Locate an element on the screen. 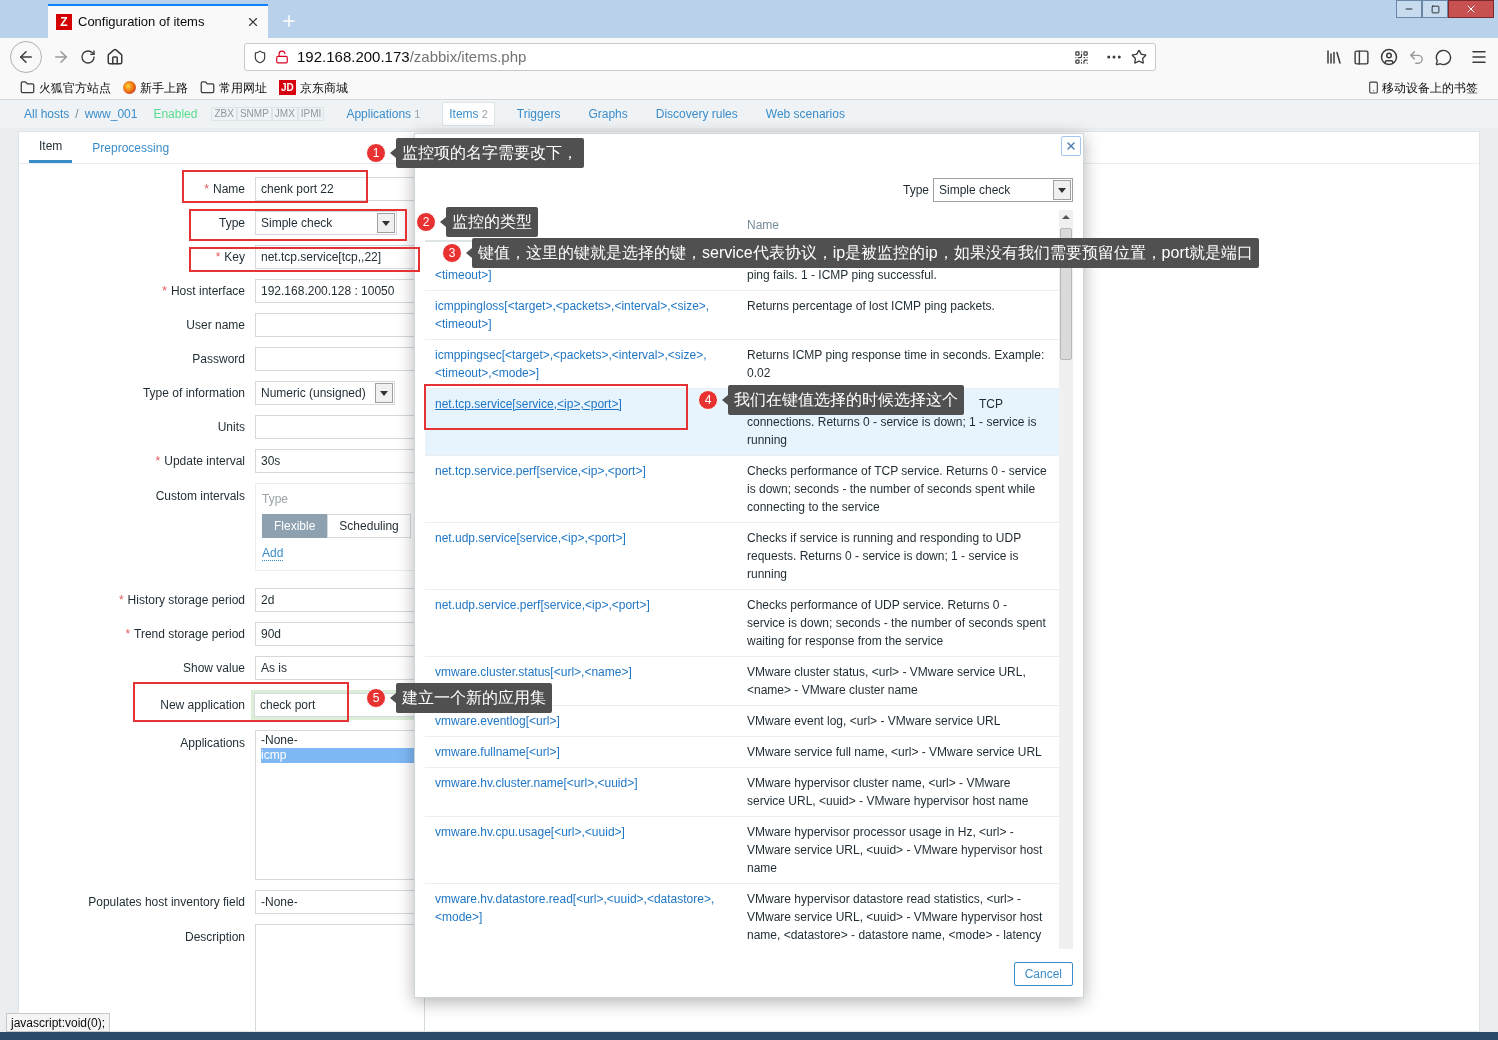  column-header: Type is located at coordinates (275, 499).